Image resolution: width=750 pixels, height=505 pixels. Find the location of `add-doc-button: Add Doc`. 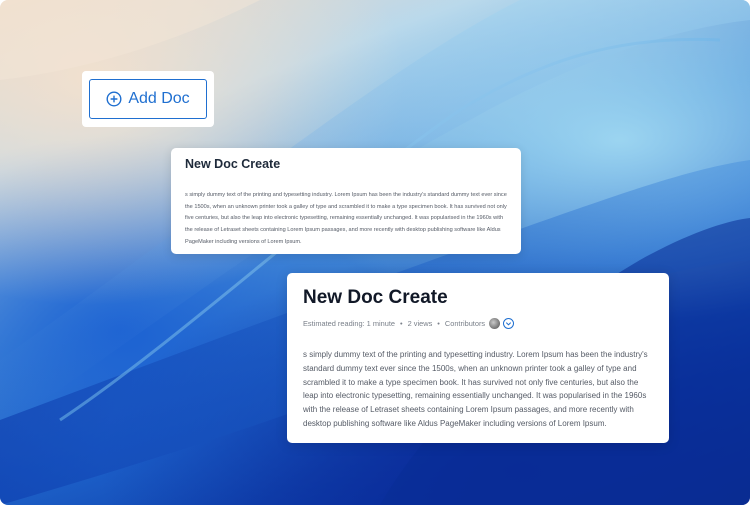

add-doc-button: Add Doc is located at coordinates (148, 99).